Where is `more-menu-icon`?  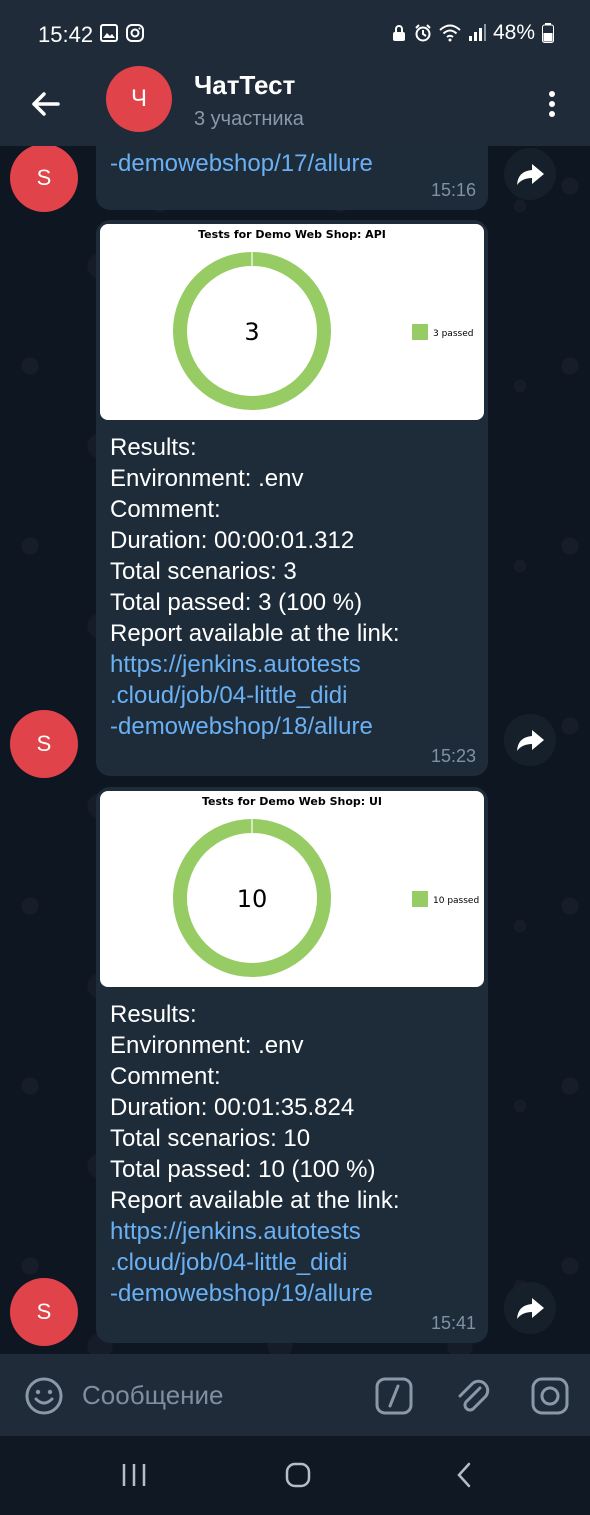 more-menu-icon is located at coordinates (552, 104).